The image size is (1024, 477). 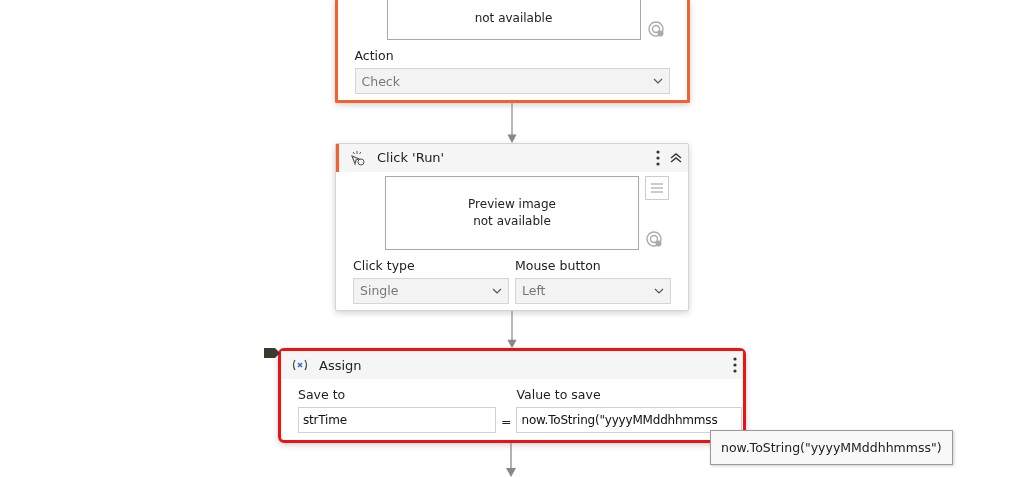 I want to click on field-label: Mouse button, so click(x=558, y=265).